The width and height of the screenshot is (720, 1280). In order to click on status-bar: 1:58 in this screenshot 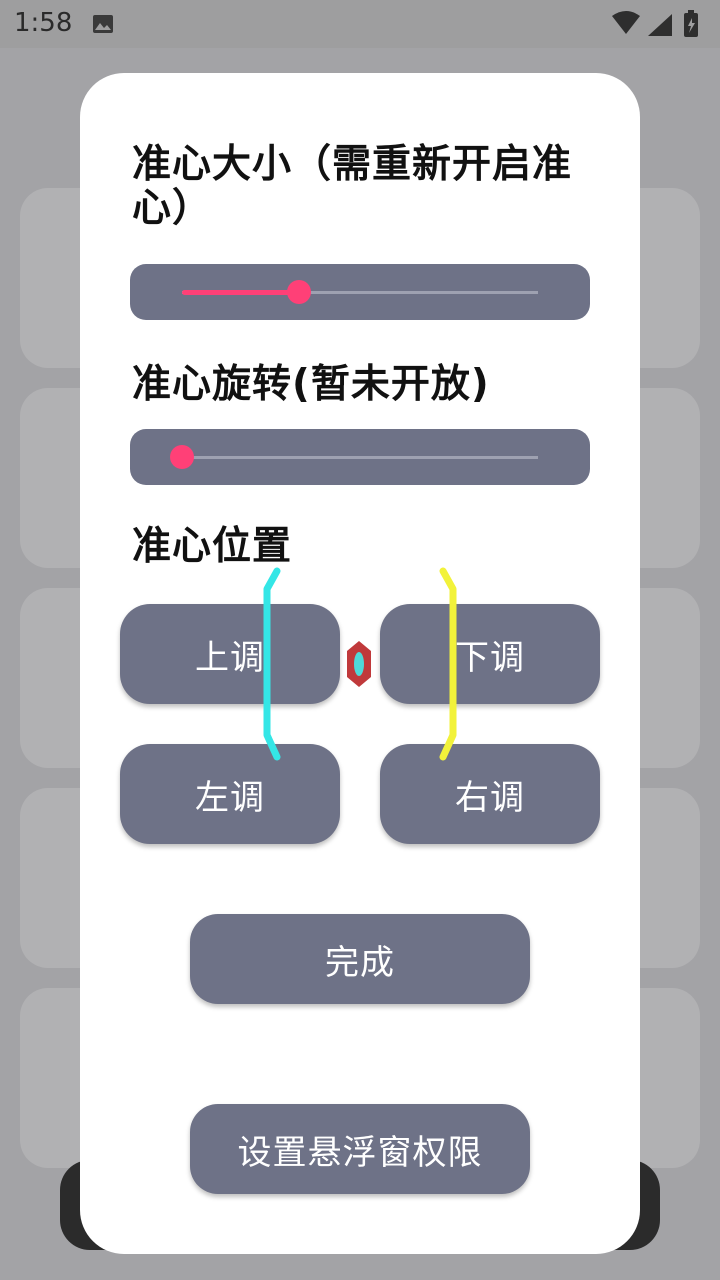, I will do `click(360, 24)`.